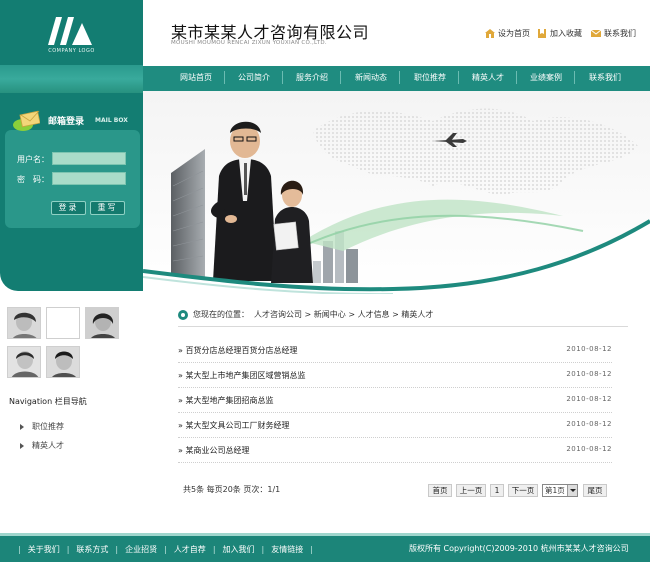 This screenshot has width=650, height=571. What do you see at coordinates (490, 33) in the screenshot?
I see `home-icon` at bounding box center [490, 33].